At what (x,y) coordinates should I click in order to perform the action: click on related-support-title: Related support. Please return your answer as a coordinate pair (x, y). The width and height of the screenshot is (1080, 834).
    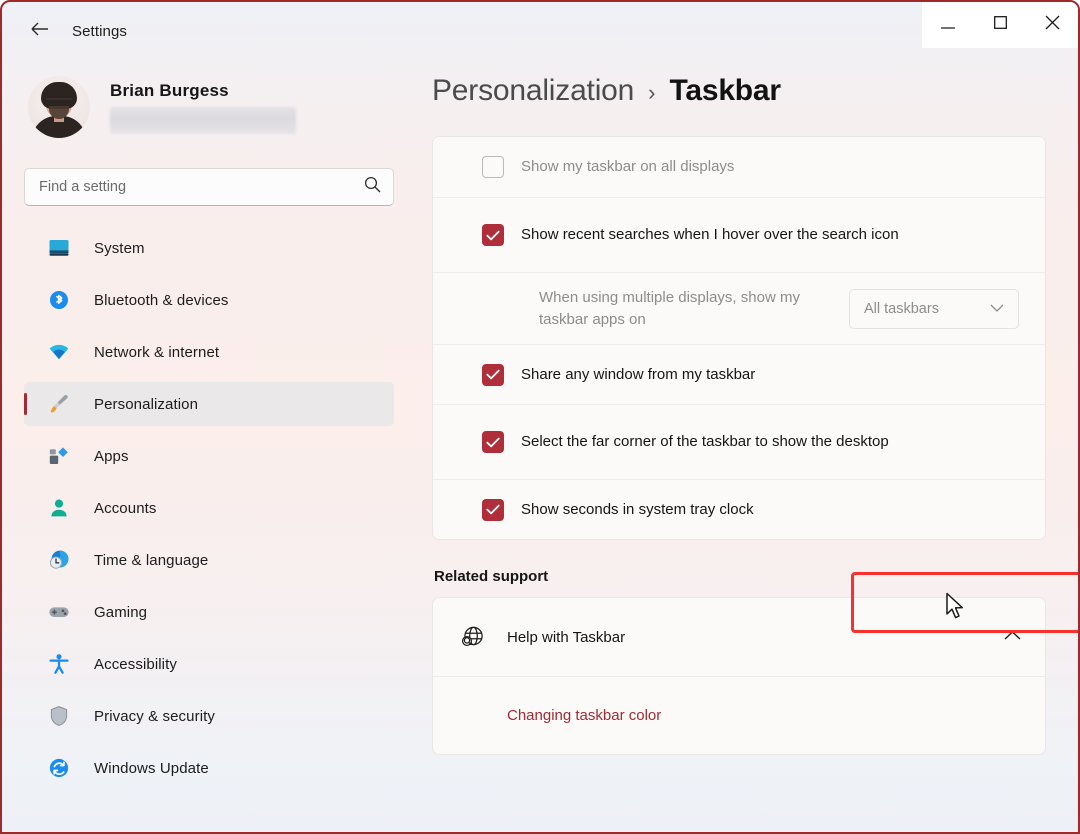
    Looking at the image, I should click on (491, 576).